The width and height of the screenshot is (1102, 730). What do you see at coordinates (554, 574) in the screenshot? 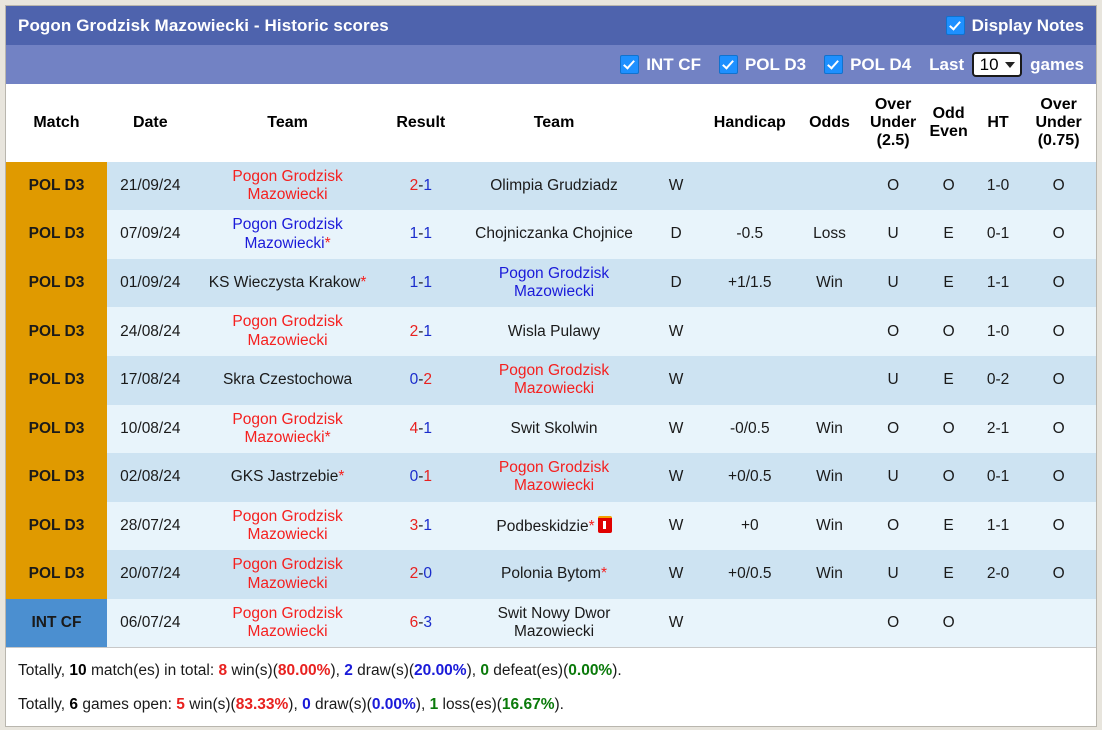
I see `away-team-cell: Polonia Bytom*` at bounding box center [554, 574].